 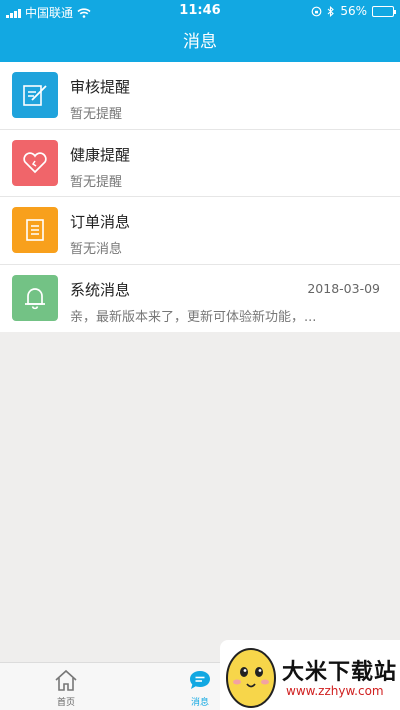 I want to click on message-title: 订单消息, so click(x=100, y=222).